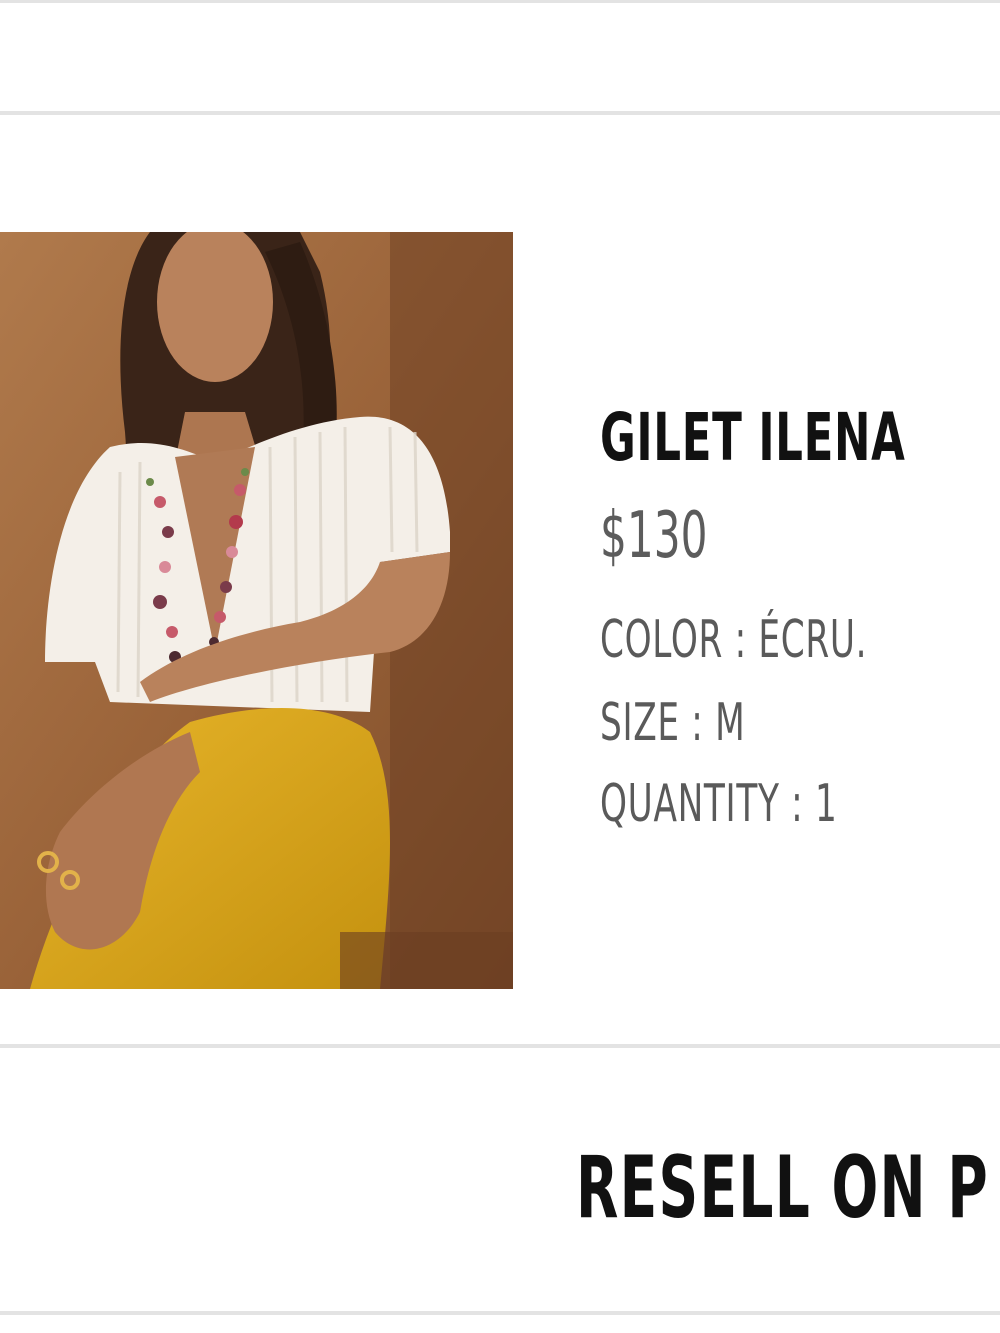  What do you see at coordinates (753, 438) in the screenshot?
I see `product-name: GILET ILENA` at bounding box center [753, 438].